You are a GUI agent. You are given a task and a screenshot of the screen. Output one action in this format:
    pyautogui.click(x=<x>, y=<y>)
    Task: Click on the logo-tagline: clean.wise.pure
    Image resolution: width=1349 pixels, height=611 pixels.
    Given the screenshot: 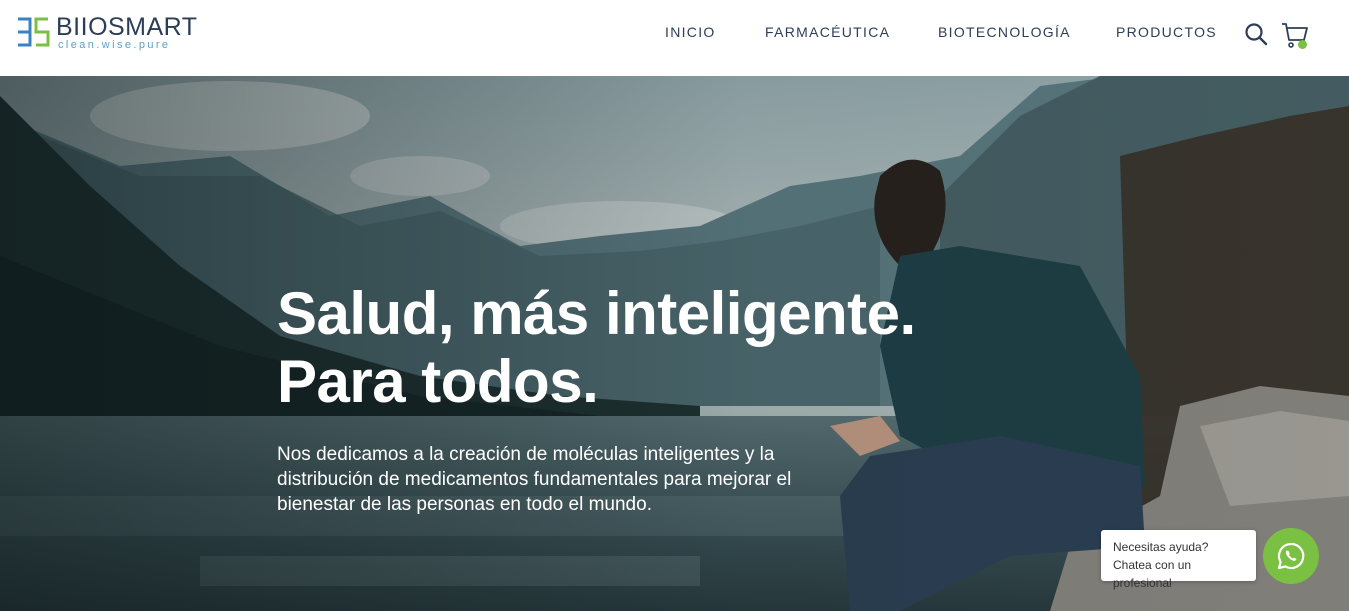 What is the action you would take?
    pyautogui.click(x=114, y=45)
    